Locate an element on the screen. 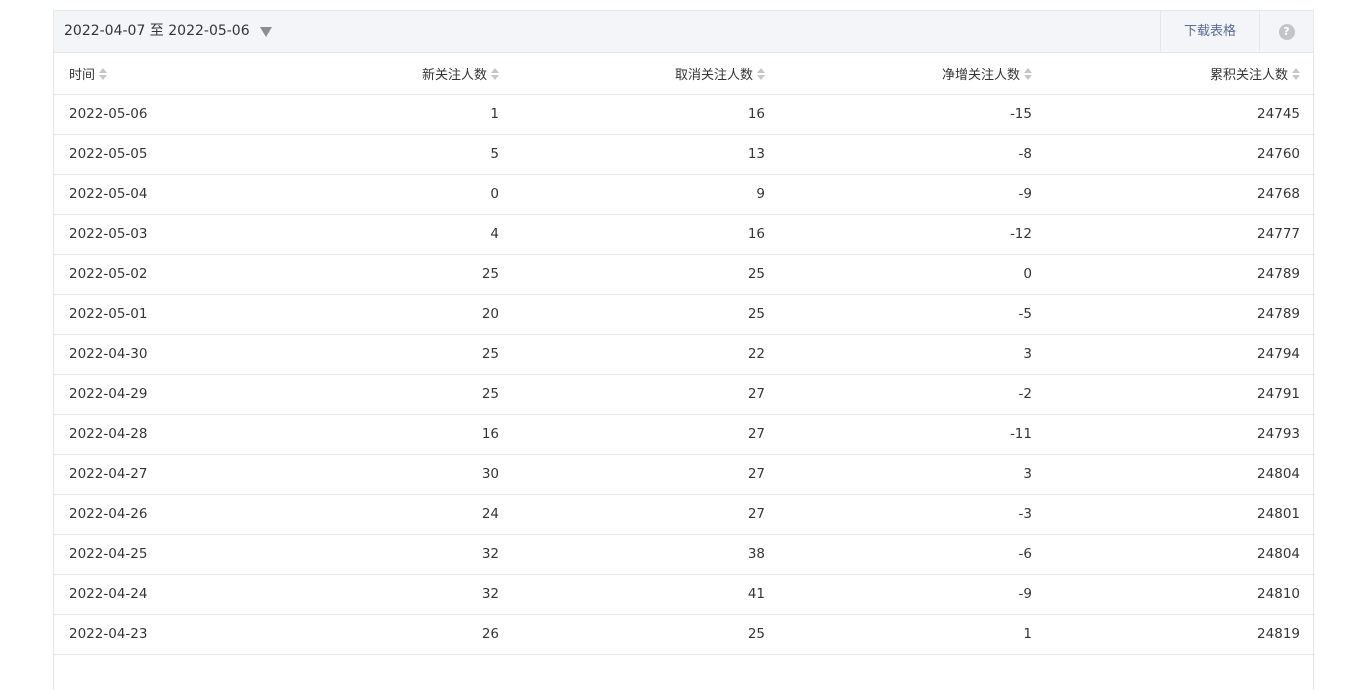  table-row: 2022-05-02 25 25 0 24789 is located at coordinates (684, 274).